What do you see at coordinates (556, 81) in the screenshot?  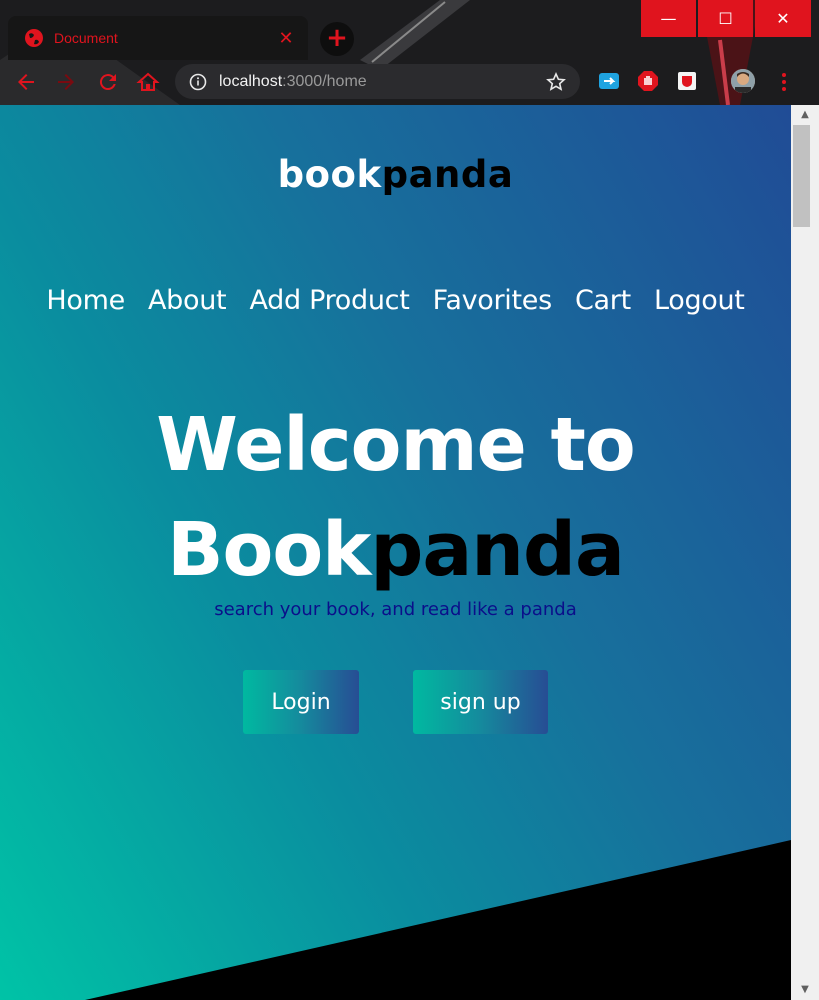 I see `bookmark-star-icon` at bounding box center [556, 81].